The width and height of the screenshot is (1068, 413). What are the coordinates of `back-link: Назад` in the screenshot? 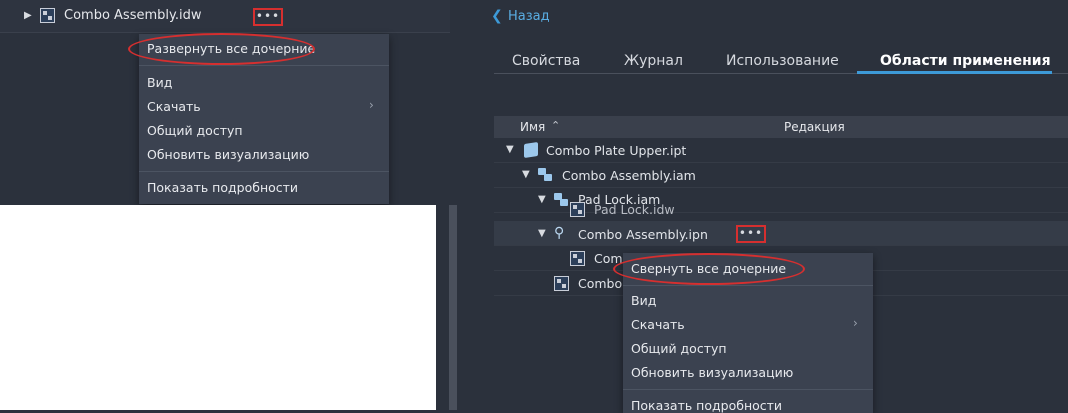 It's located at (529, 16).